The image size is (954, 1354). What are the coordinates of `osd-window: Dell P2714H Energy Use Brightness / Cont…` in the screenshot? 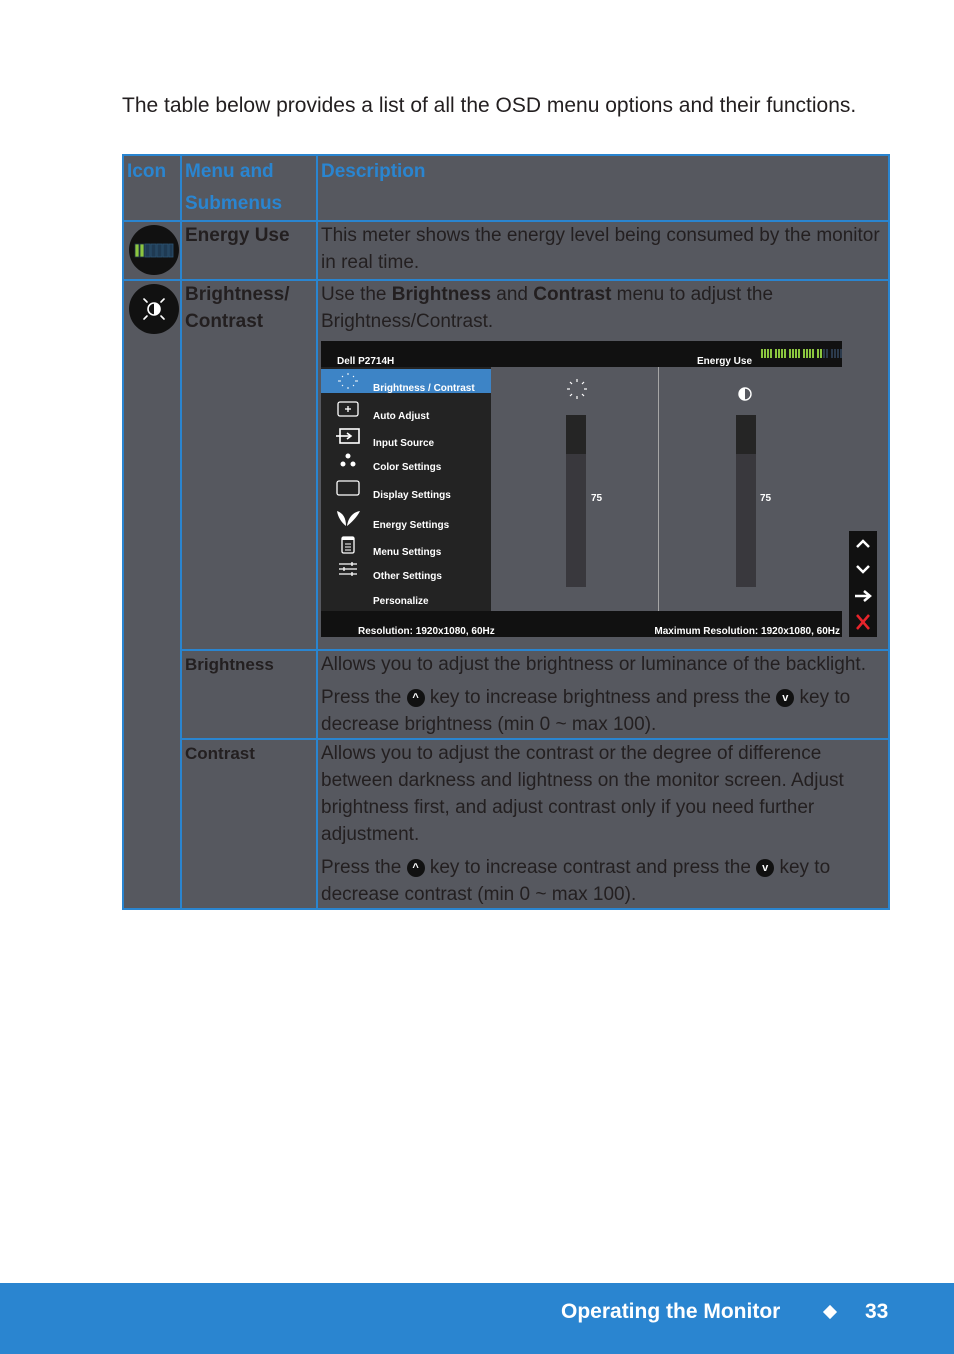 It's located at (581, 489).